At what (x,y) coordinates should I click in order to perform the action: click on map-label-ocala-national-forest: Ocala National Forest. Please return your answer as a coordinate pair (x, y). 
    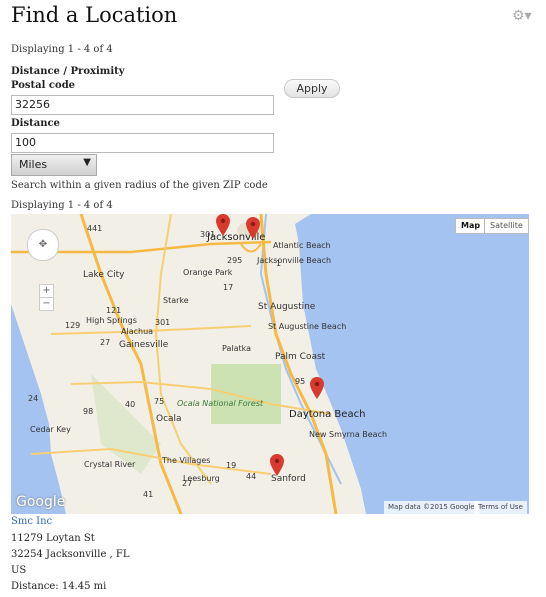
    Looking at the image, I should click on (220, 403).